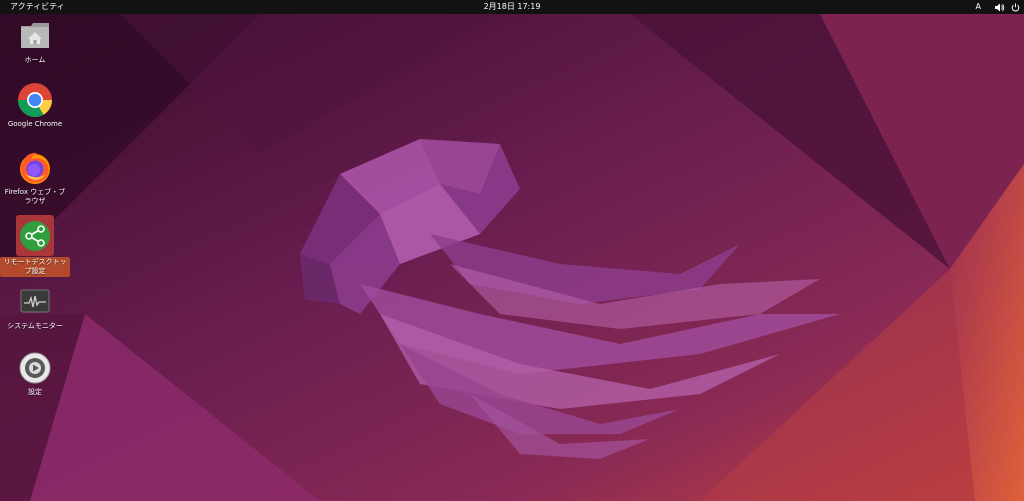 This screenshot has width=1024, height=501. What do you see at coordinates (35, 36) in the screenshot?
I see `home-folder-icon` at bounding box center [35, 36].